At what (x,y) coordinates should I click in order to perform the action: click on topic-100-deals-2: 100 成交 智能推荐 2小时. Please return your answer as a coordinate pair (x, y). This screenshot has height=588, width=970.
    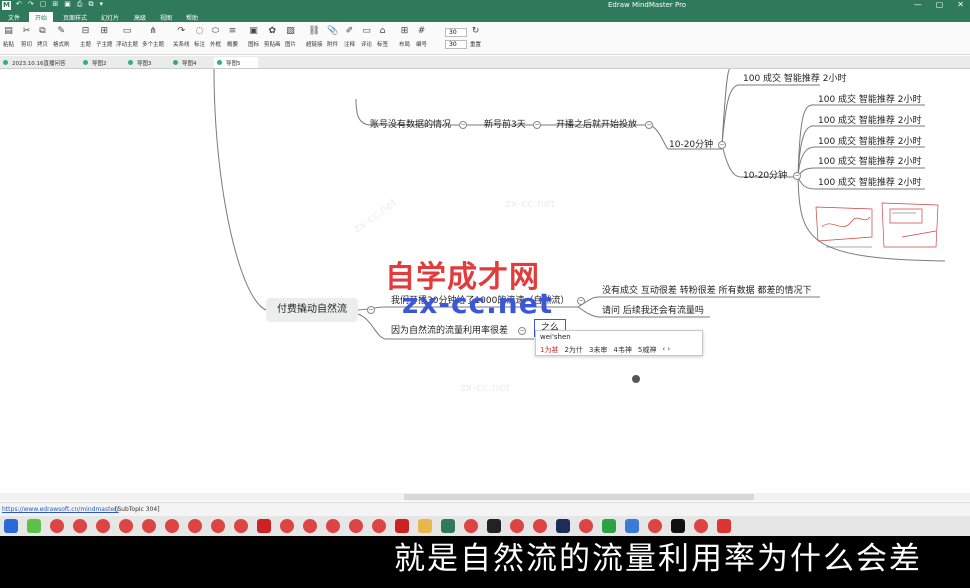
    Looking at the image, I should click on (870, 121).